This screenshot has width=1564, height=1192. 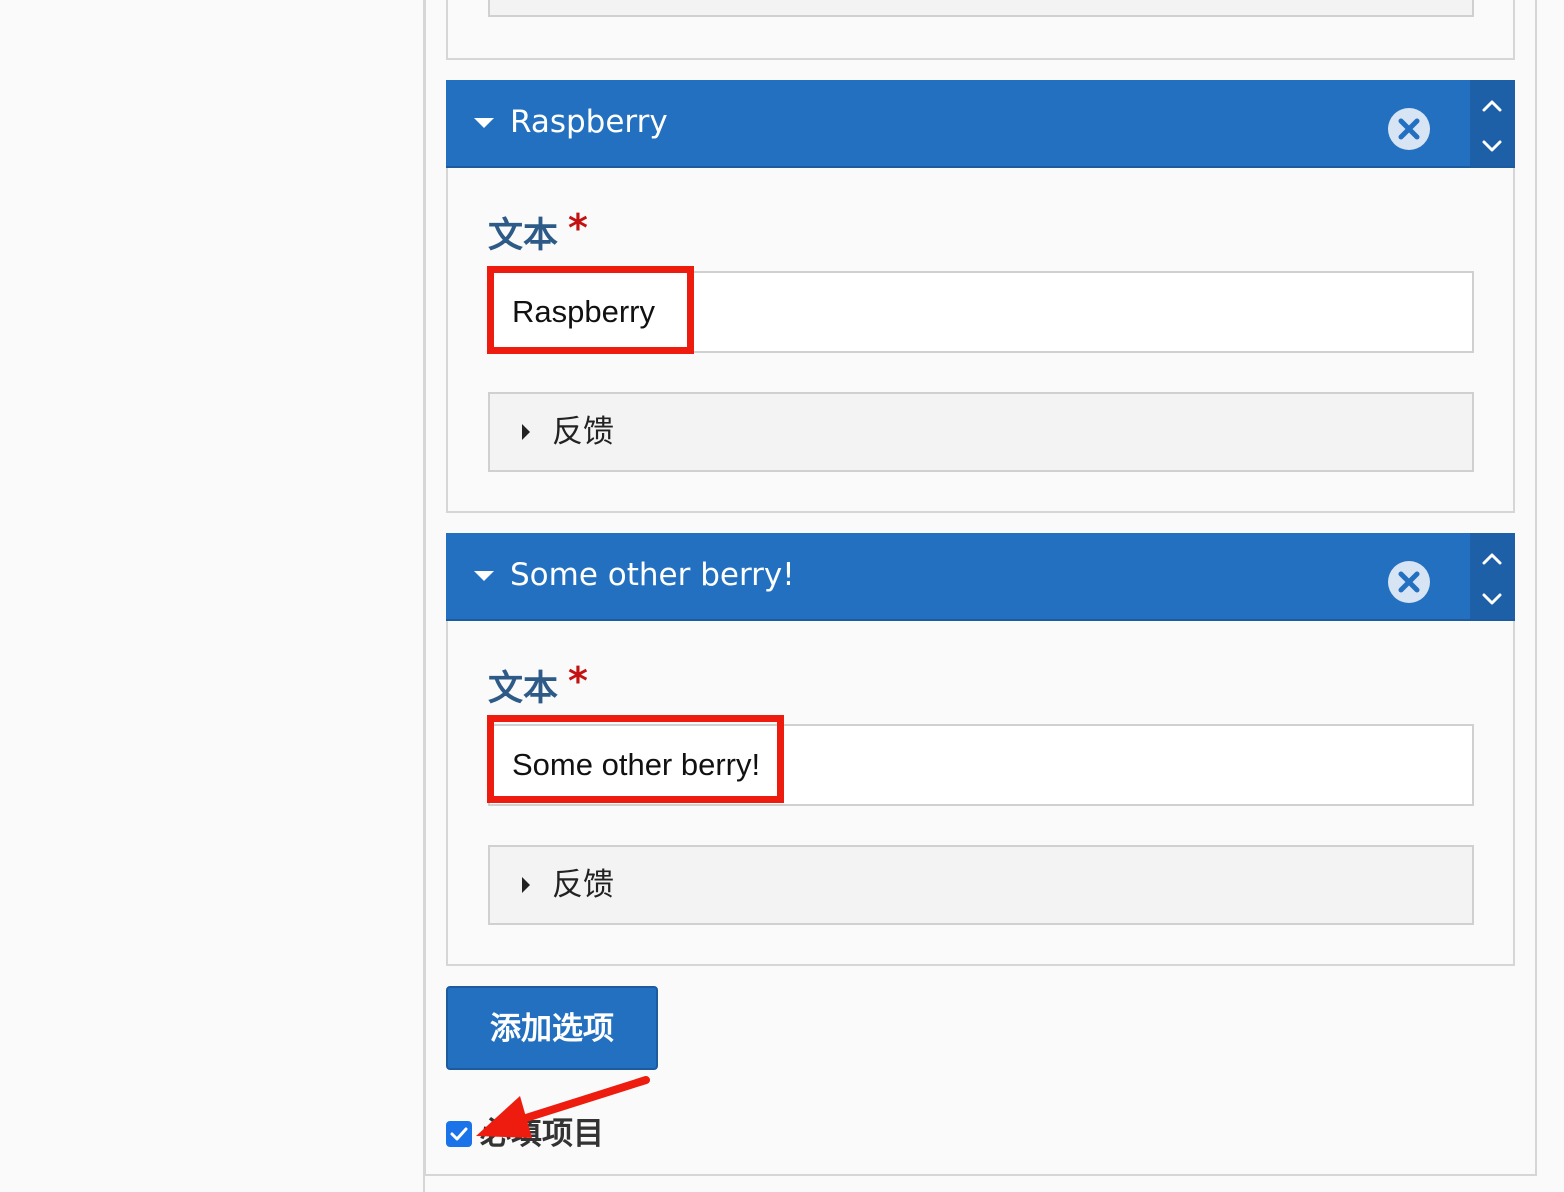 I want to click on option-header: Raspberry, so click(x=980, y=124).